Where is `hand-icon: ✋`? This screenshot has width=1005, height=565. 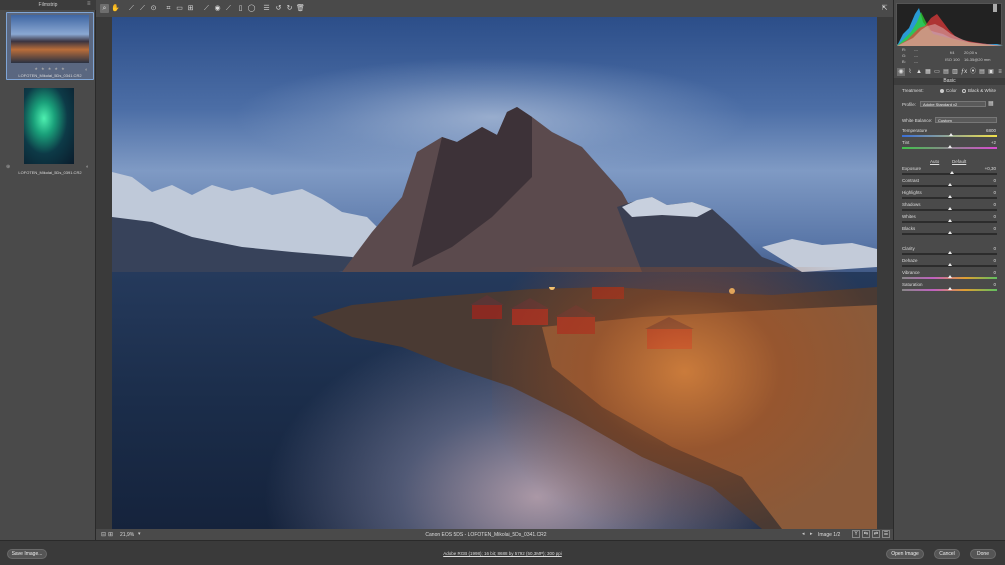 hand-icon: ✋ is located at coordinates (115, 8).